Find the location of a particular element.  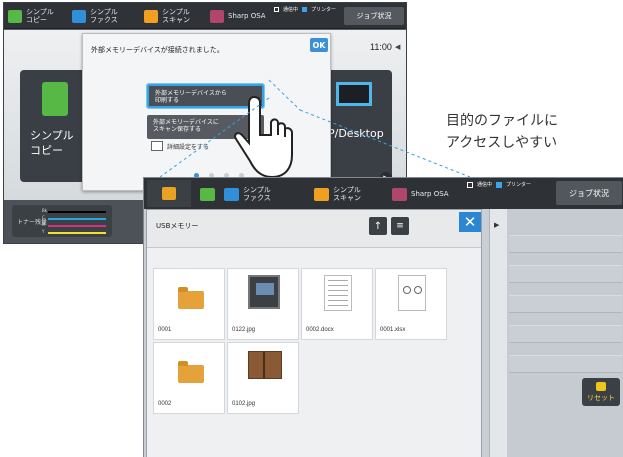

browser-title: USBメモリー is located at coordinates (177, 226).